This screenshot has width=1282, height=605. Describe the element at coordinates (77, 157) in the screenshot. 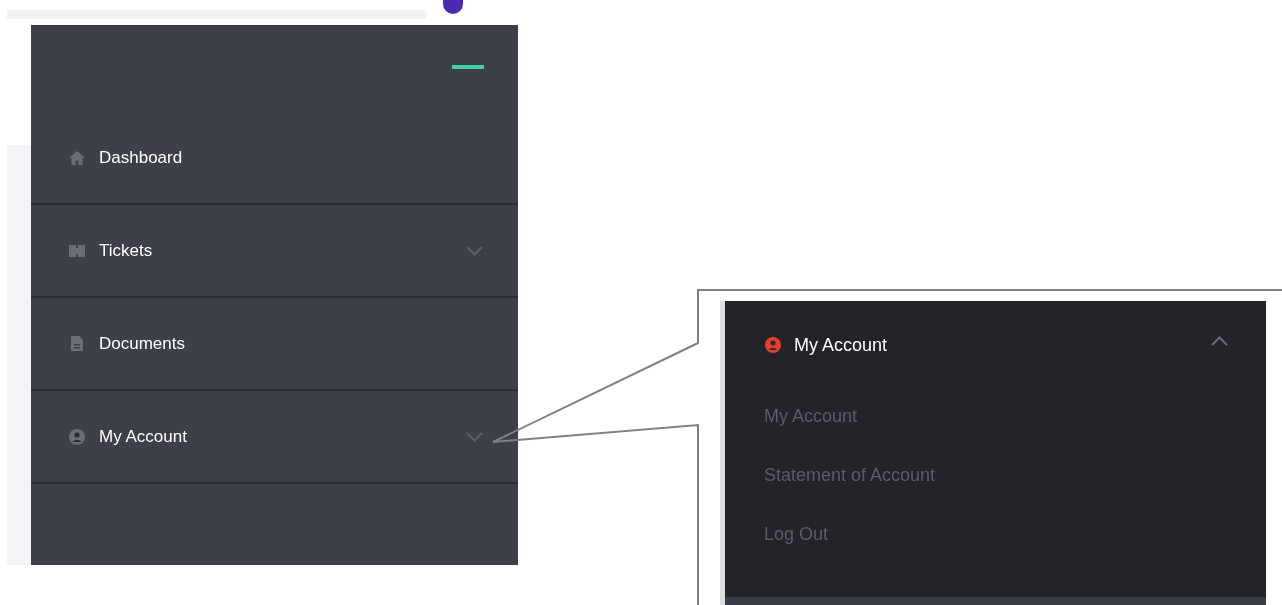

I see `home-icon` at that location.